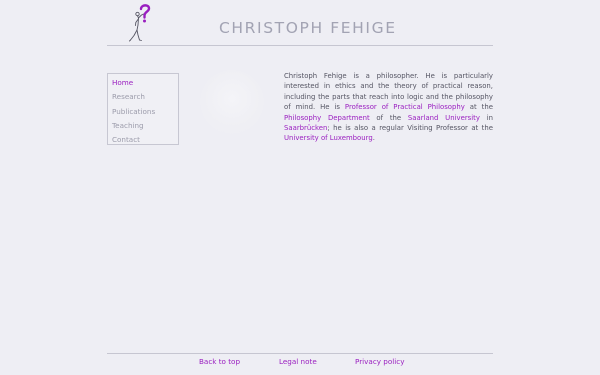  Describe the element at coordinates (143, 126) in the screenshot. I see `nav-item-teaching: Teaching` at that location.